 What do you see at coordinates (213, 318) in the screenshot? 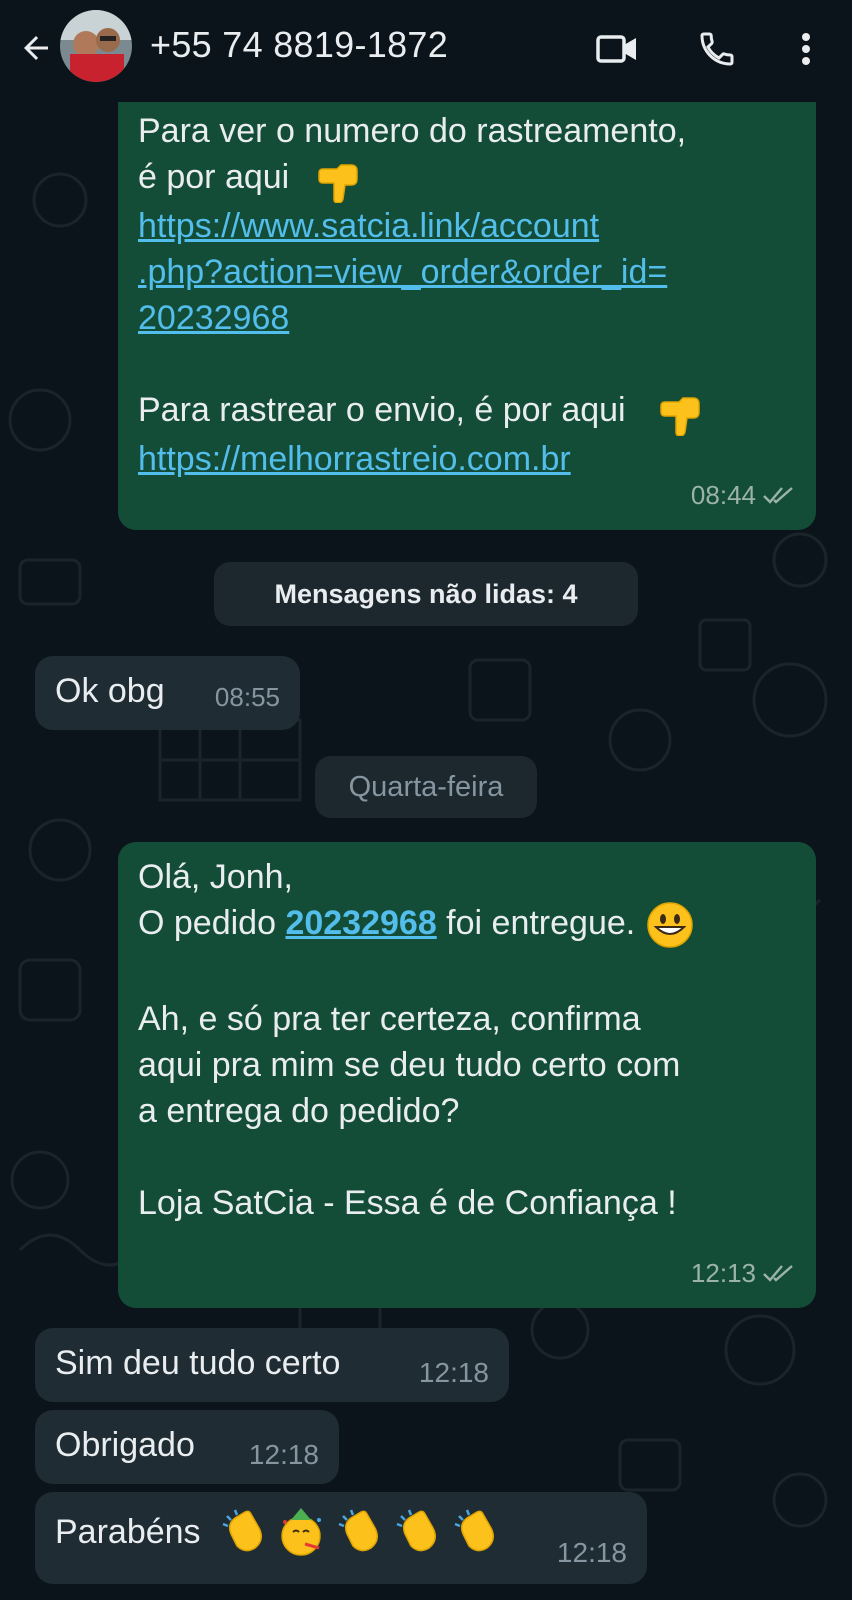
I see `order-link: 20232968` at bounding box center [213, 318].